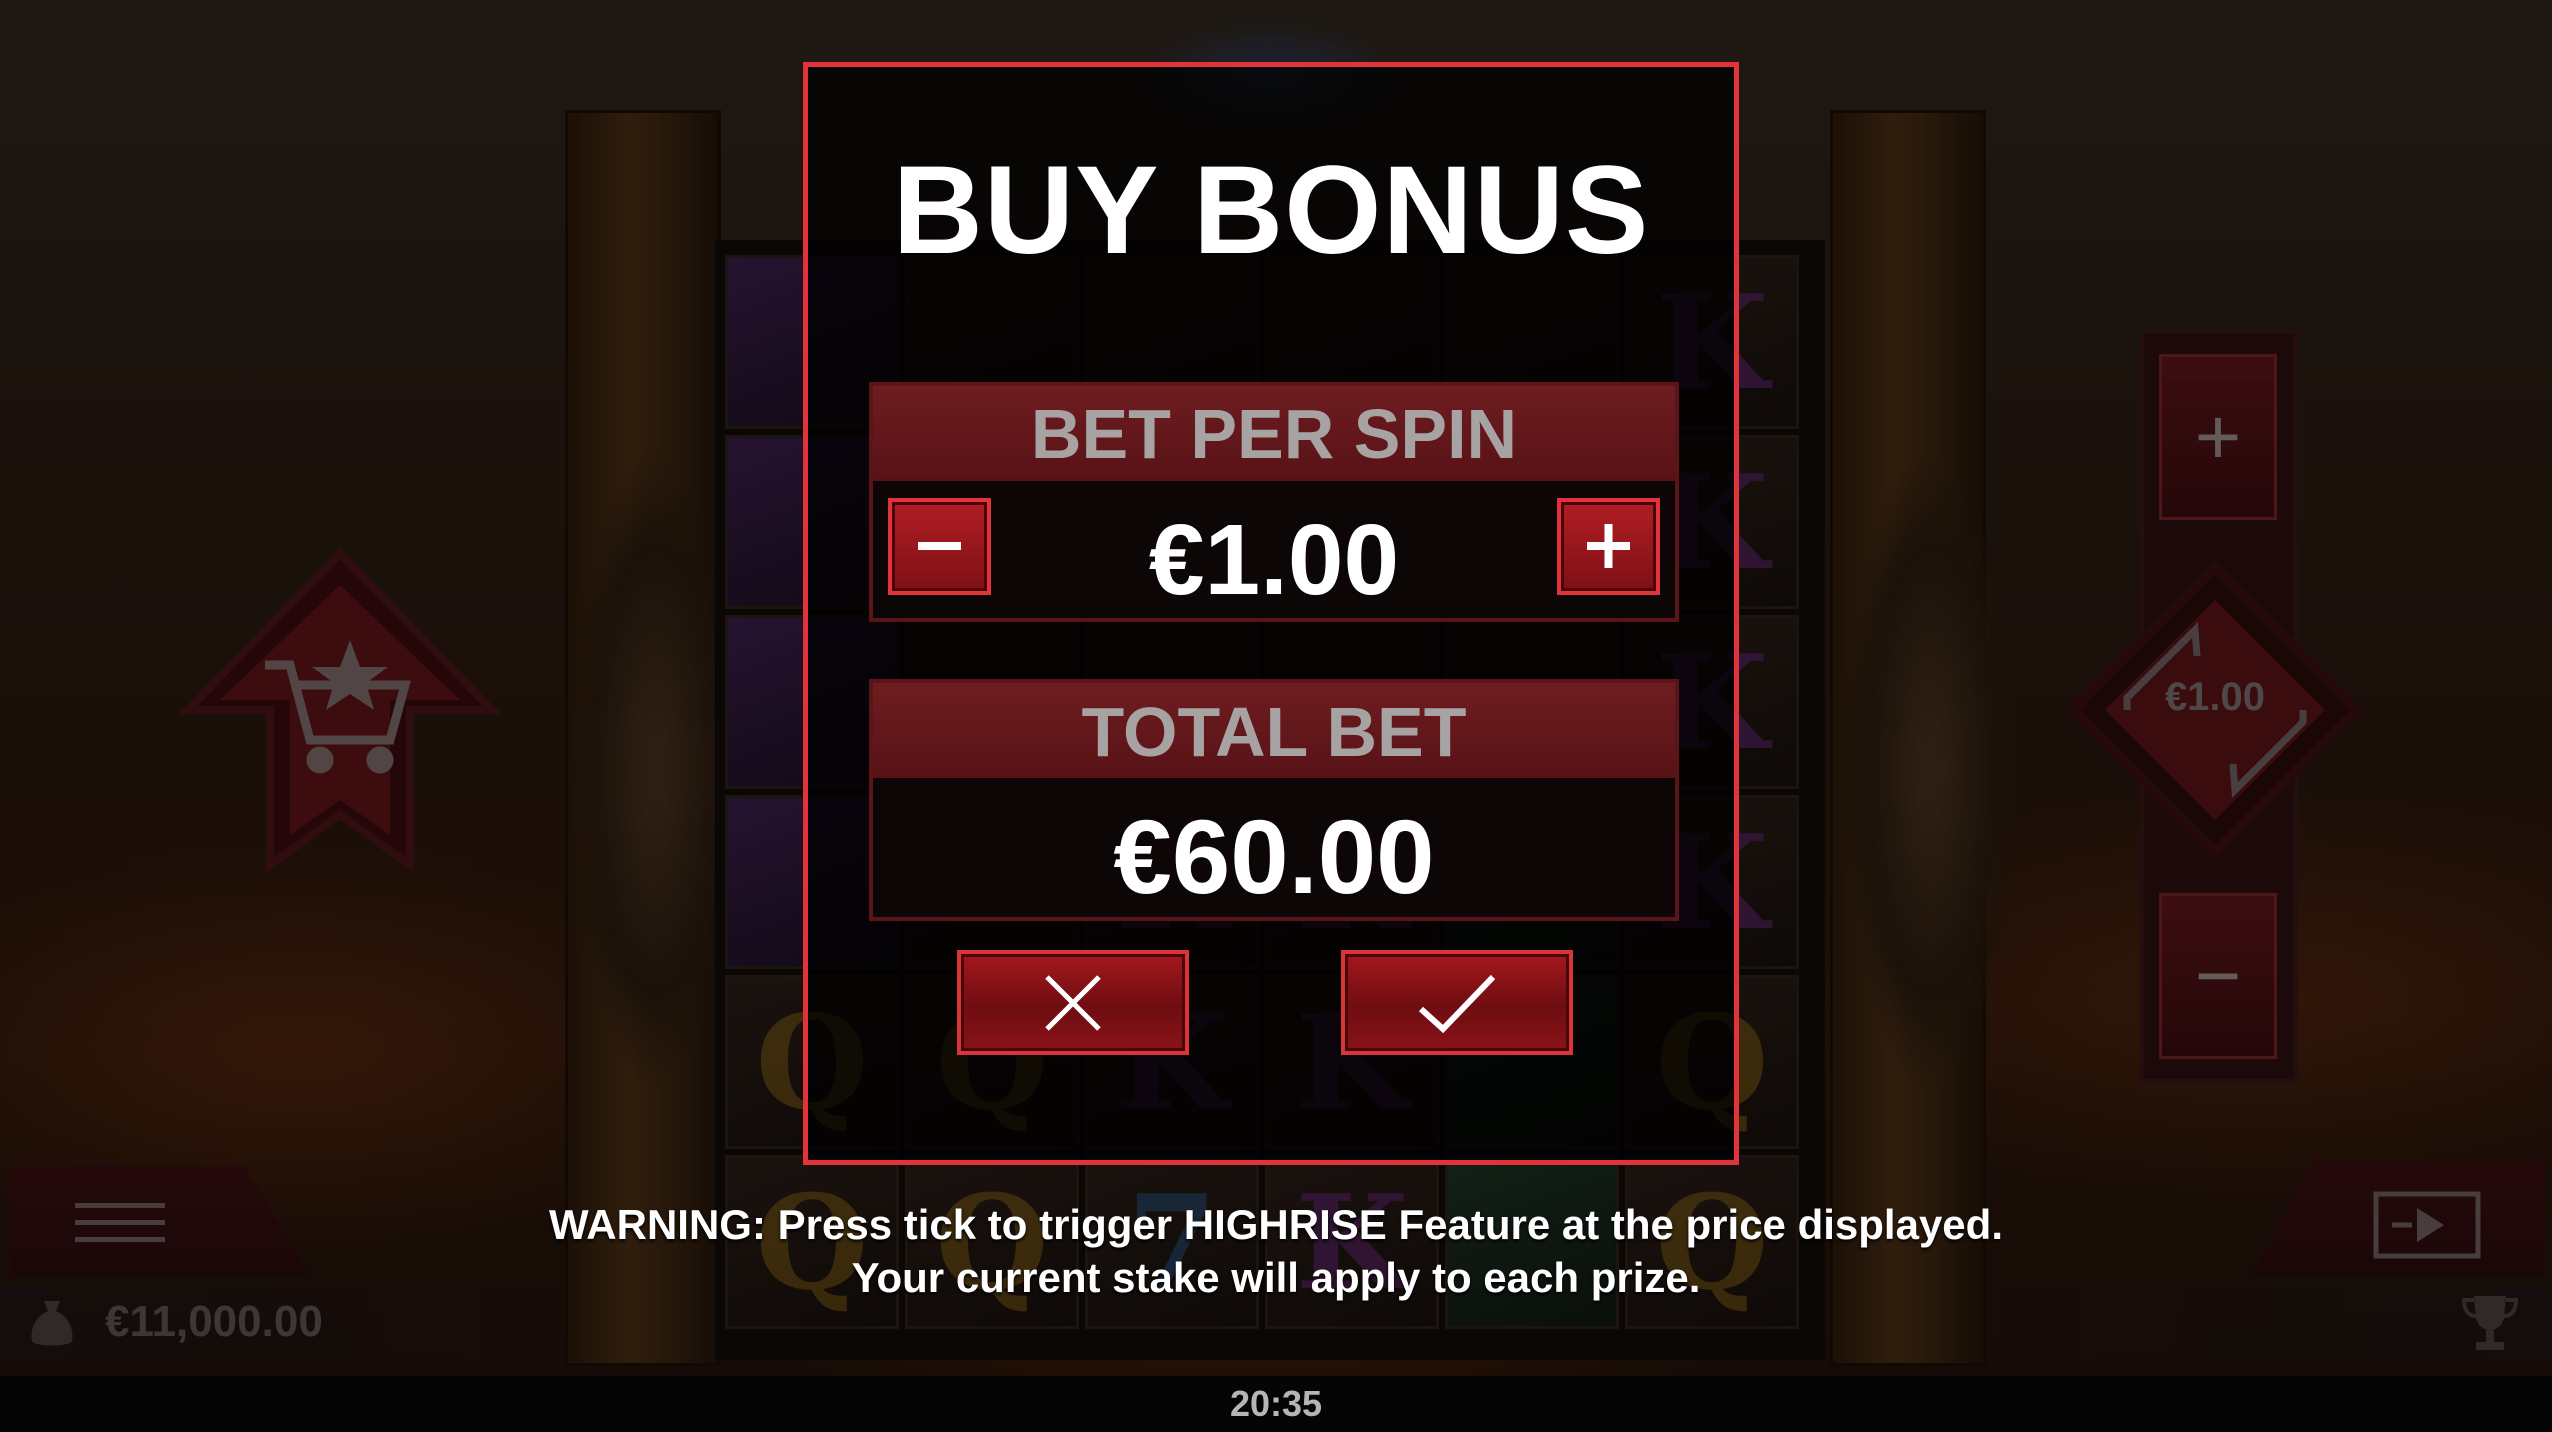 The image size is (2552, 1432). I want to click on increase-bet-button, so click(1608, 546).